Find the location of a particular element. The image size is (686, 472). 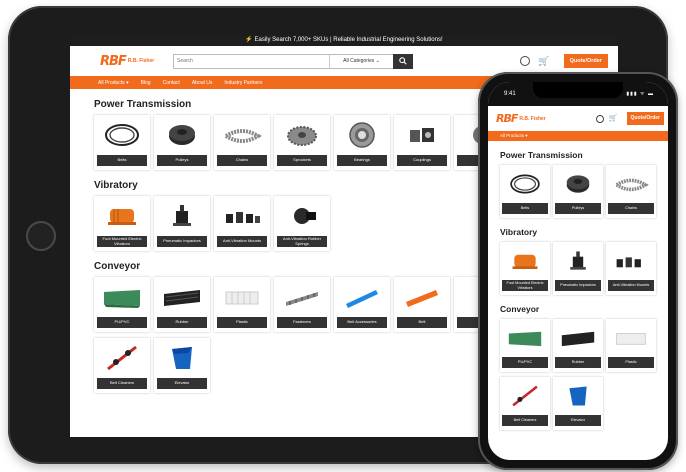

belt-accessory-icon is located at coordinates (362, 299).